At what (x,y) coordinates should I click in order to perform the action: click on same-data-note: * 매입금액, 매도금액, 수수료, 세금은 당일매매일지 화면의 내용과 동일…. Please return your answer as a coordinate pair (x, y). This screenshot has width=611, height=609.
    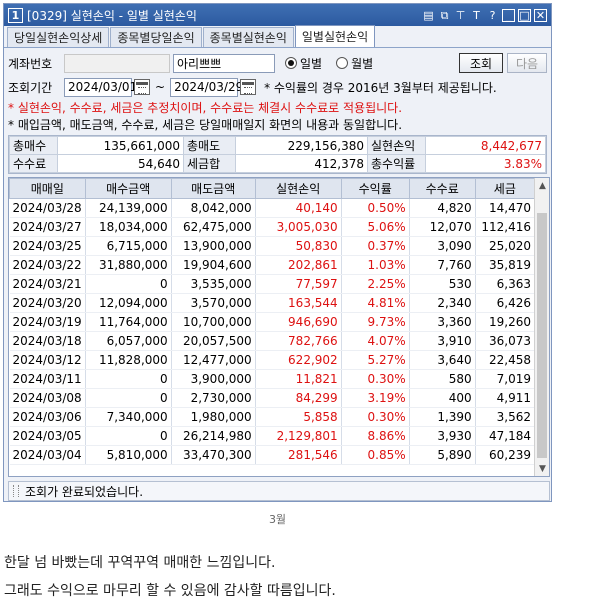
    Looking at the image, I should click on (205, 125).